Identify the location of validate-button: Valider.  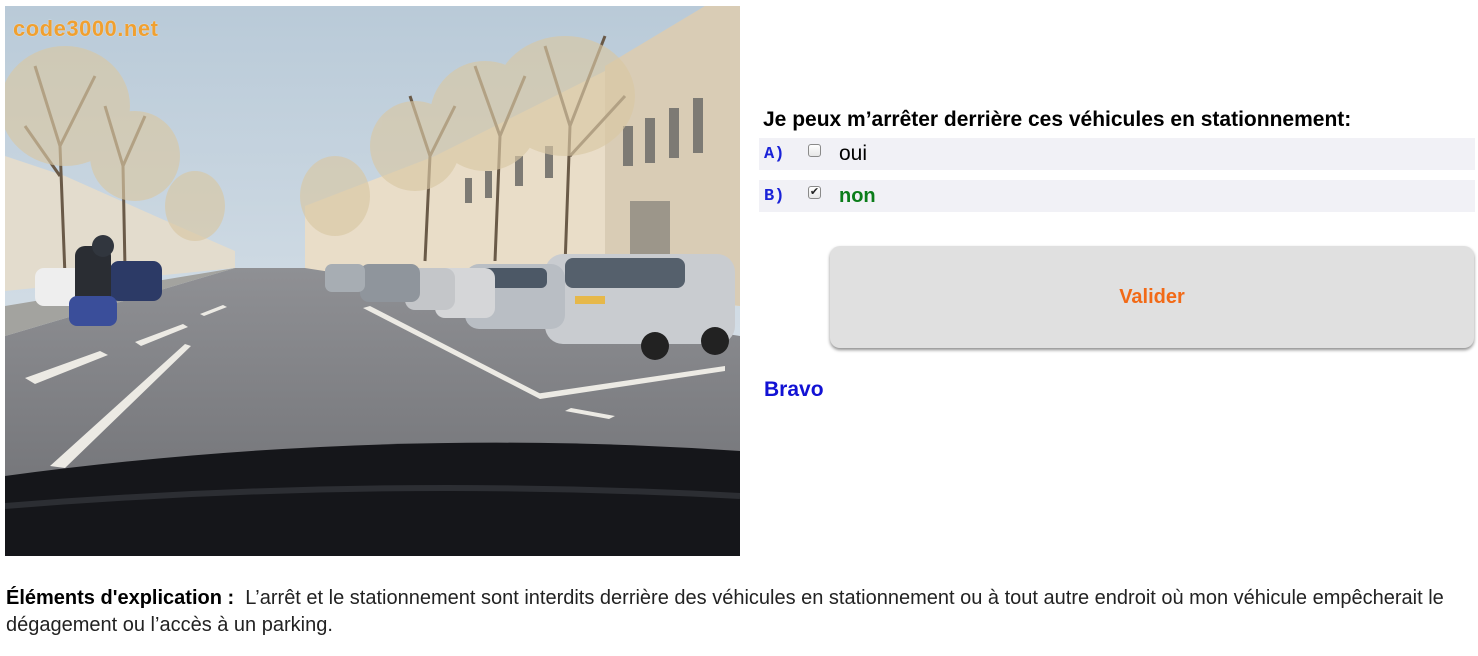
(1152, 297).